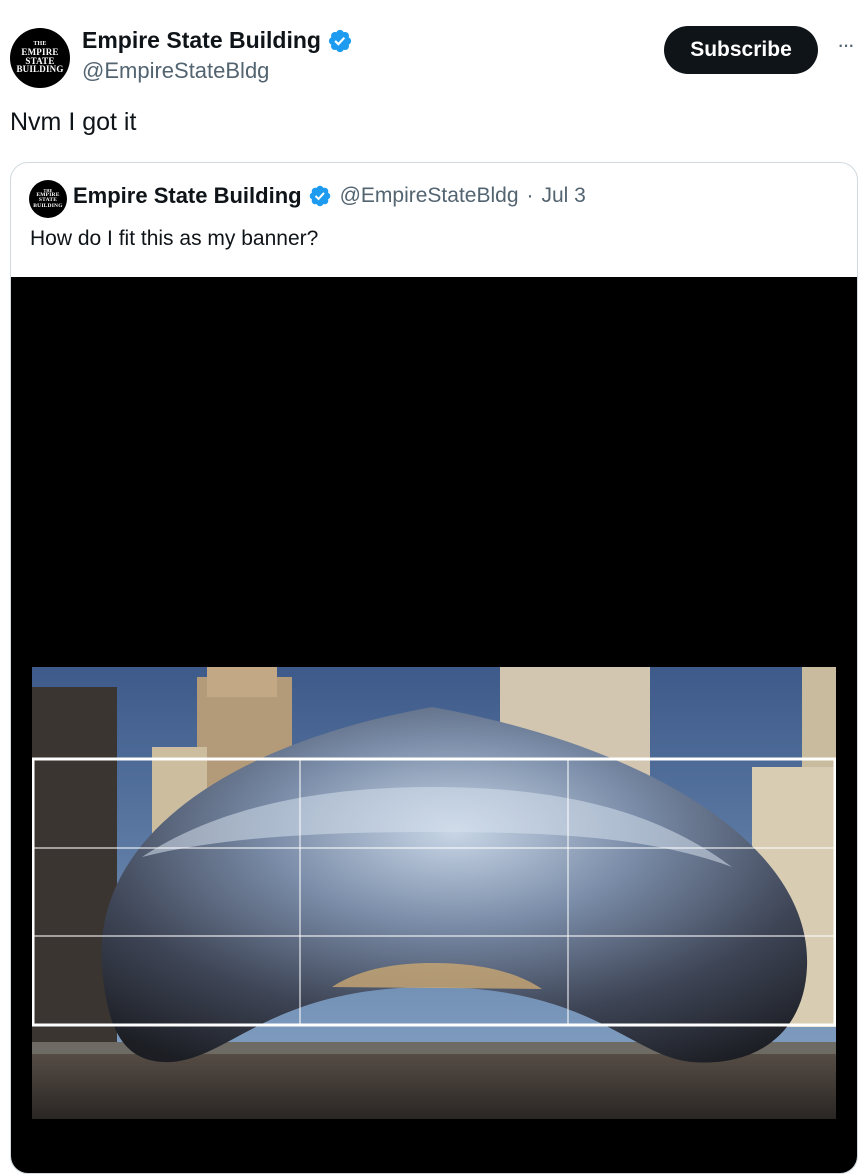 The height and width of the screenshot is (1174, 866). I want to click on author-name: Empire State Building, so click(201, 40).